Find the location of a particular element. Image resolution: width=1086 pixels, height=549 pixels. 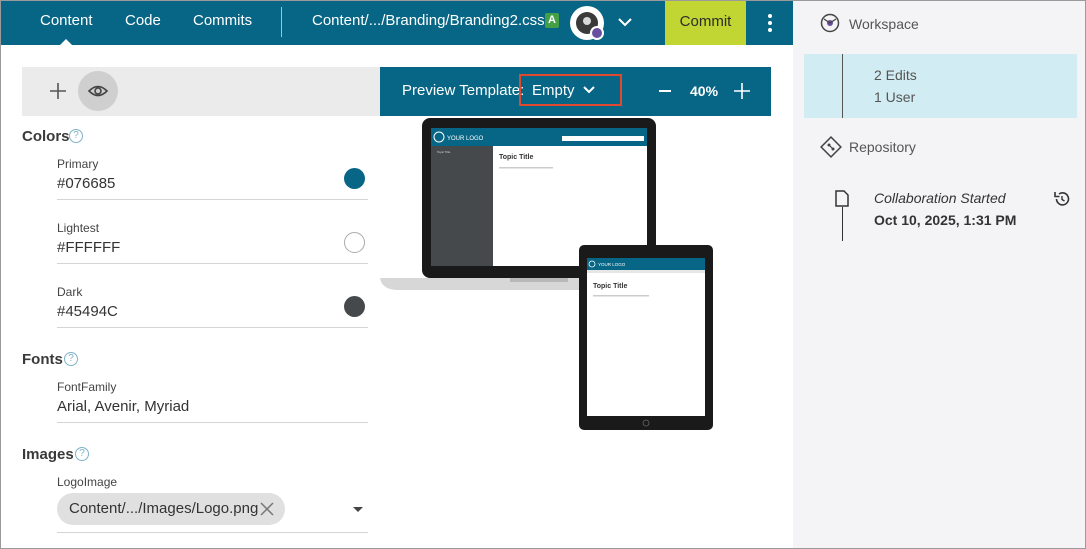

restore-icon is located at coordinates (1062, 199).